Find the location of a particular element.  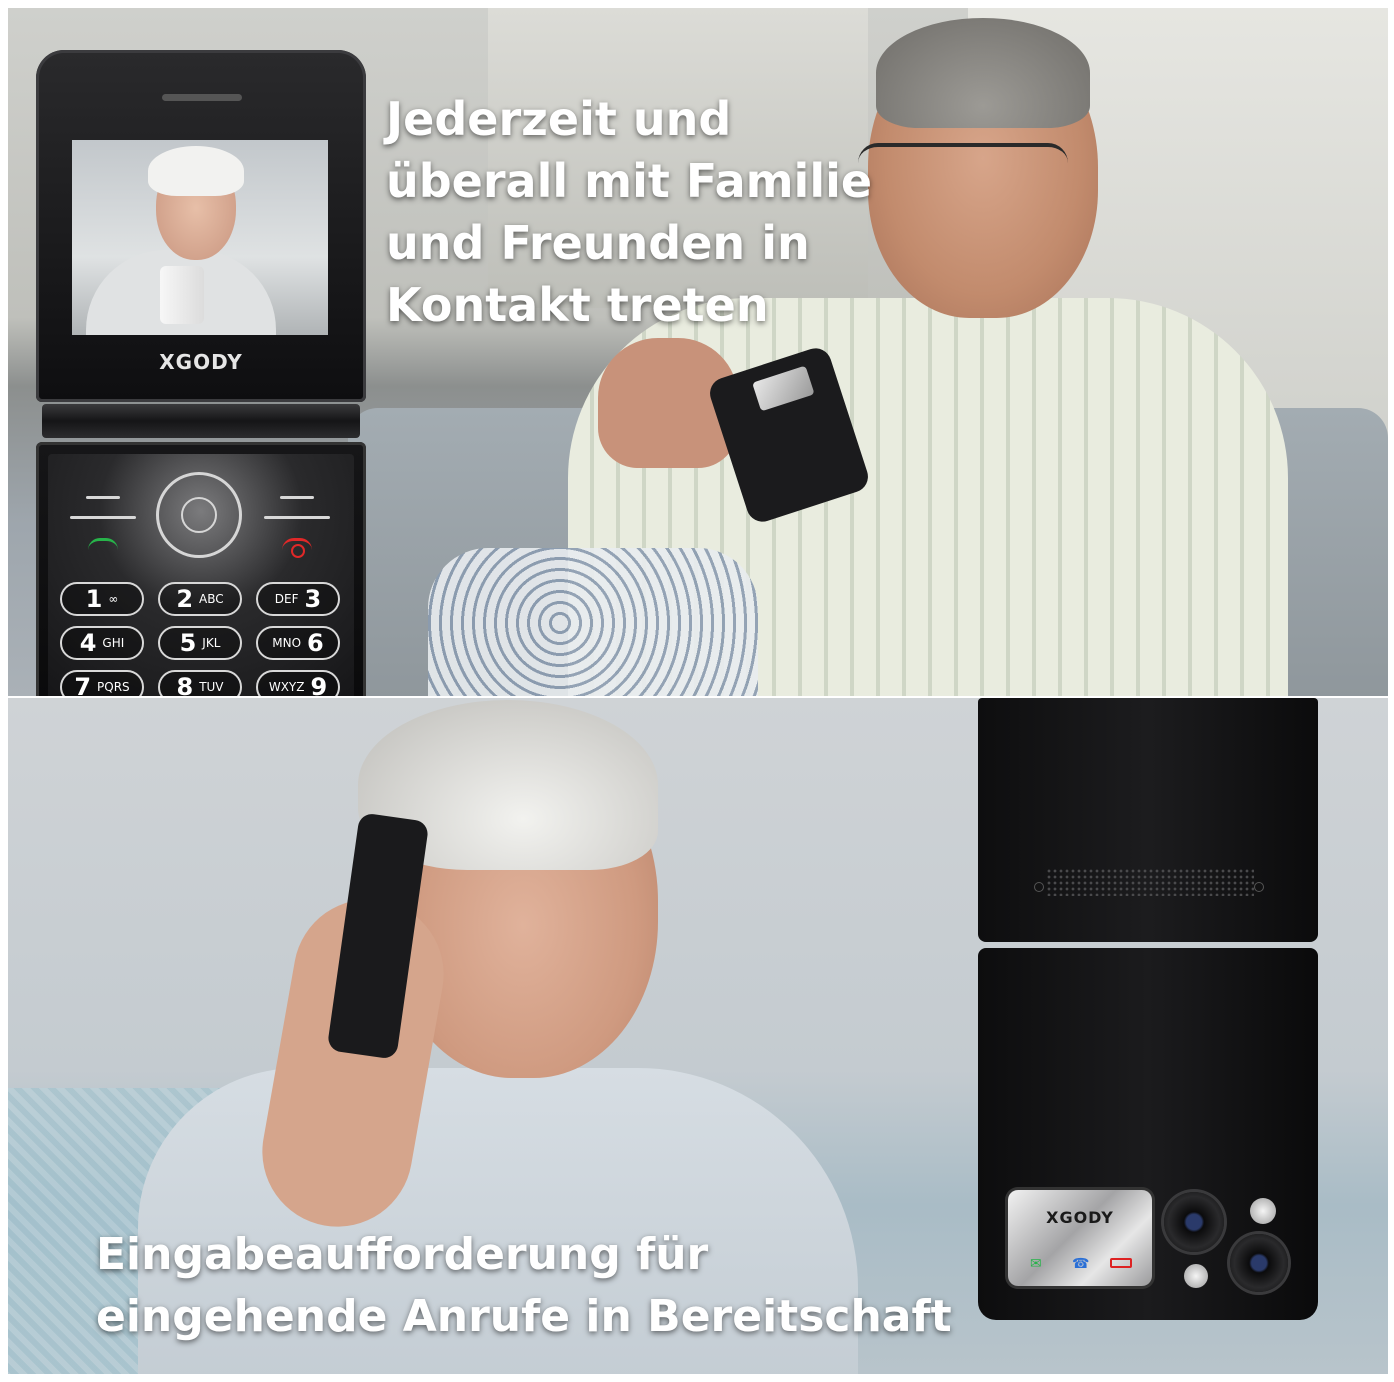

key-7: 7 PQRS is located at coordinates (102, 683).